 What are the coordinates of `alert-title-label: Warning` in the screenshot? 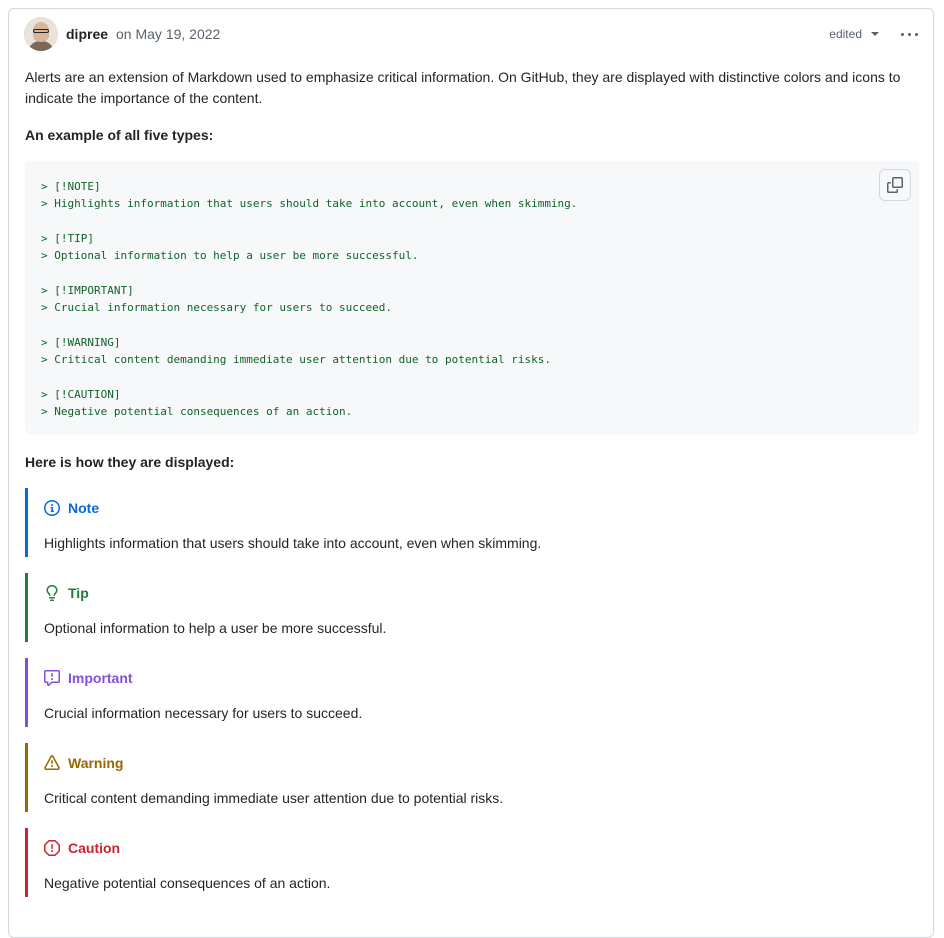 It's located at (96, 763).